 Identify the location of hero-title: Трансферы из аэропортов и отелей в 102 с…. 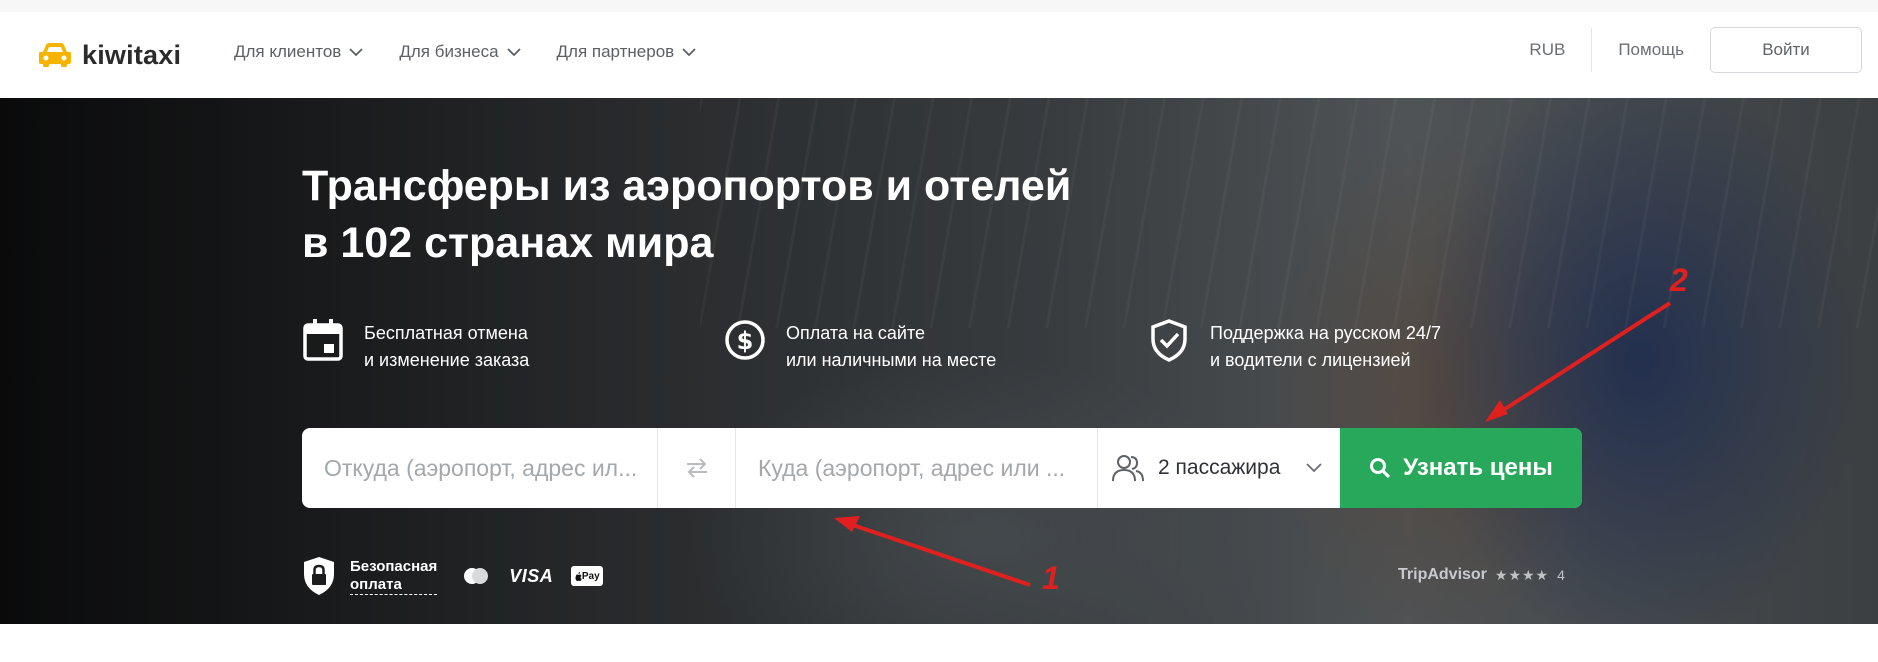
(752, 215).